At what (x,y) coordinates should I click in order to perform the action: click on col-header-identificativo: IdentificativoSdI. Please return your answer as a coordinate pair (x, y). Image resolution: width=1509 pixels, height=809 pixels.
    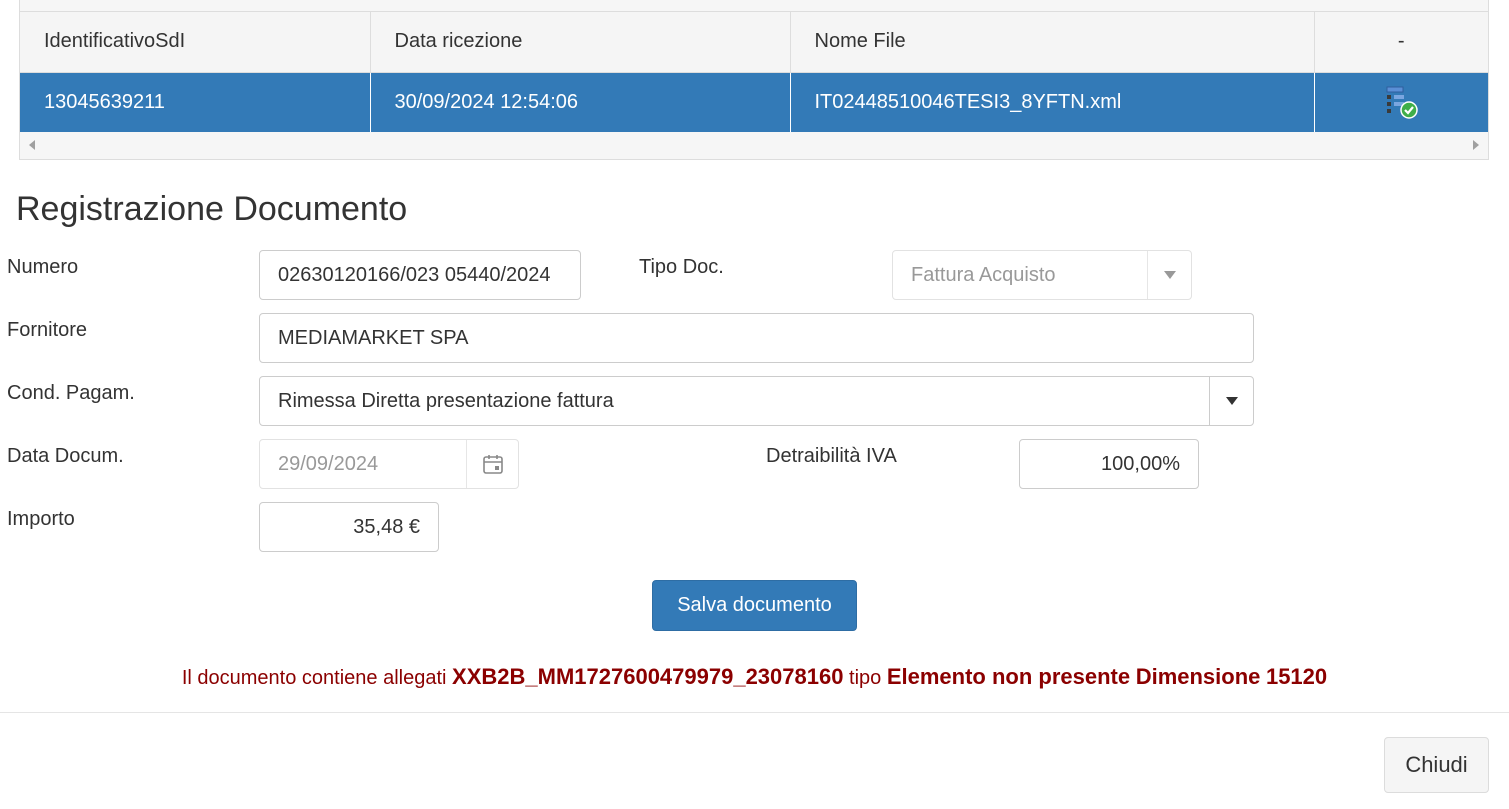
    Looking at the image, I should click on (195, 42).